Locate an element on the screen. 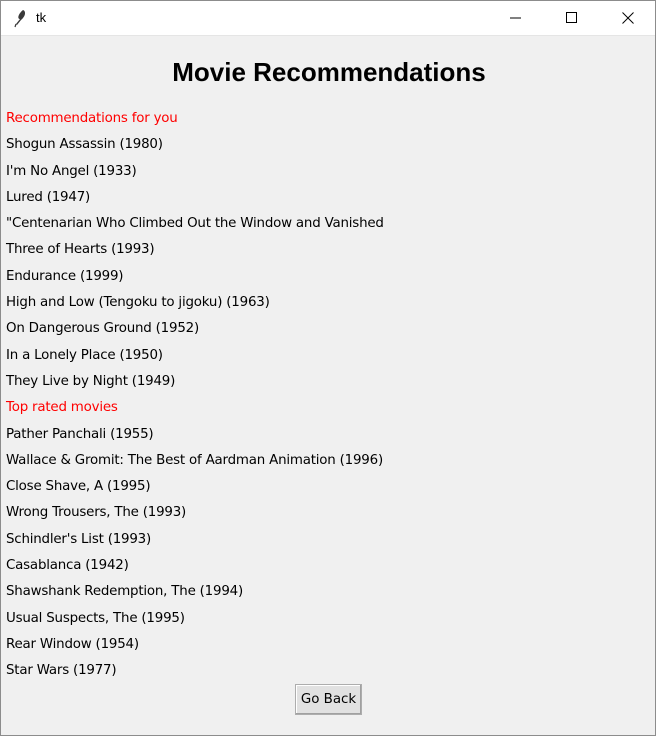  list-item: Close Shave, A (1995) is located at coordinates (78, 487).